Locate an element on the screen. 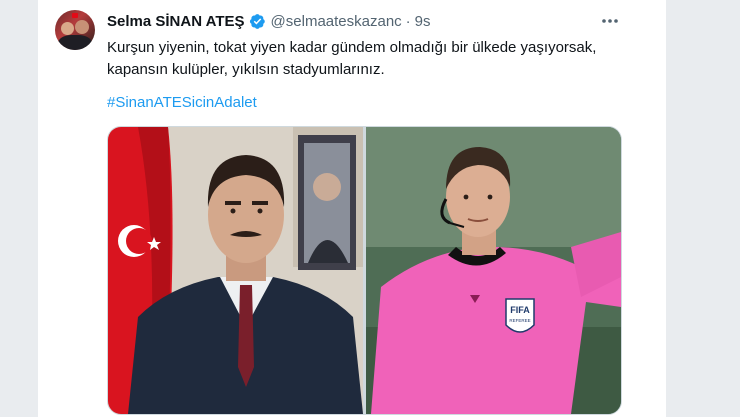 The image size is (740, 417). fifa-badge-text: FIFA is located at coordinates (520, 310).